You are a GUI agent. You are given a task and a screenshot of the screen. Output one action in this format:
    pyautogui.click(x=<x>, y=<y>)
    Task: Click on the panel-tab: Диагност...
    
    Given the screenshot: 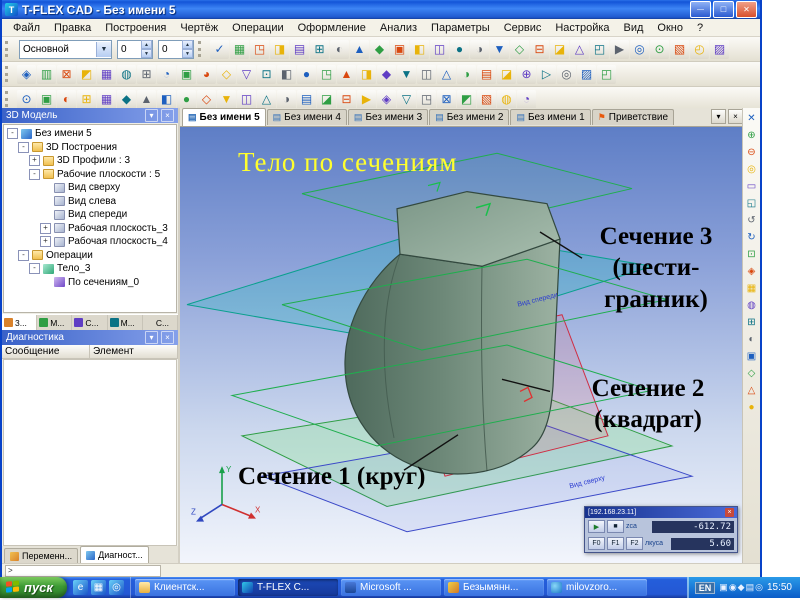 What is the action you would take?
    pyautogui.click(x=114, y=554)
    